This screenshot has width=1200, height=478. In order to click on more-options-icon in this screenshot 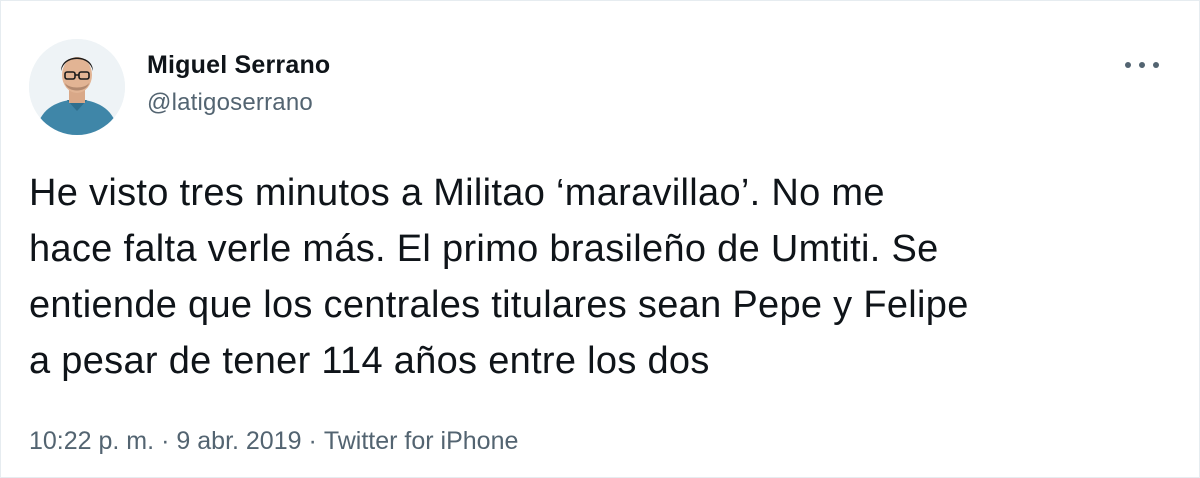, I will do `click(1142, 65)`.